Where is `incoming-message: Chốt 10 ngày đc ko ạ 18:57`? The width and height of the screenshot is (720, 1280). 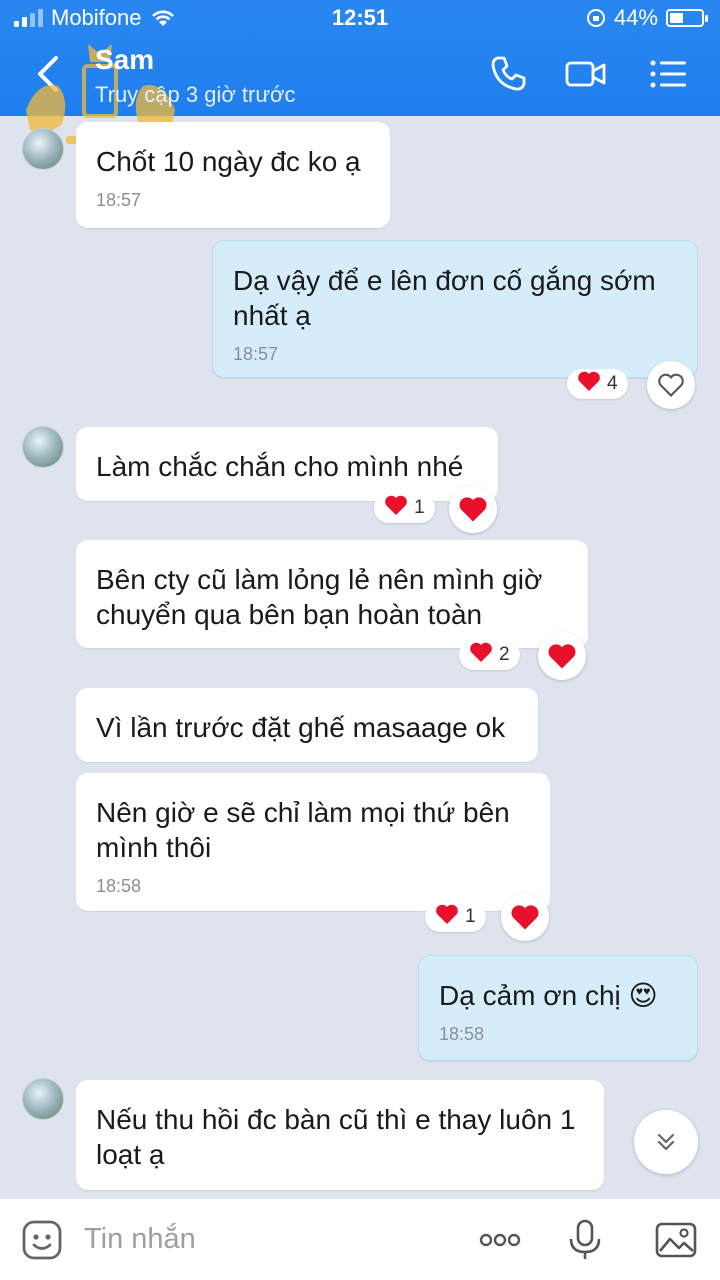 incoming-message: Chốt 10 ngày đc ko ạ 18:57 is located at coordinates (233, 175).